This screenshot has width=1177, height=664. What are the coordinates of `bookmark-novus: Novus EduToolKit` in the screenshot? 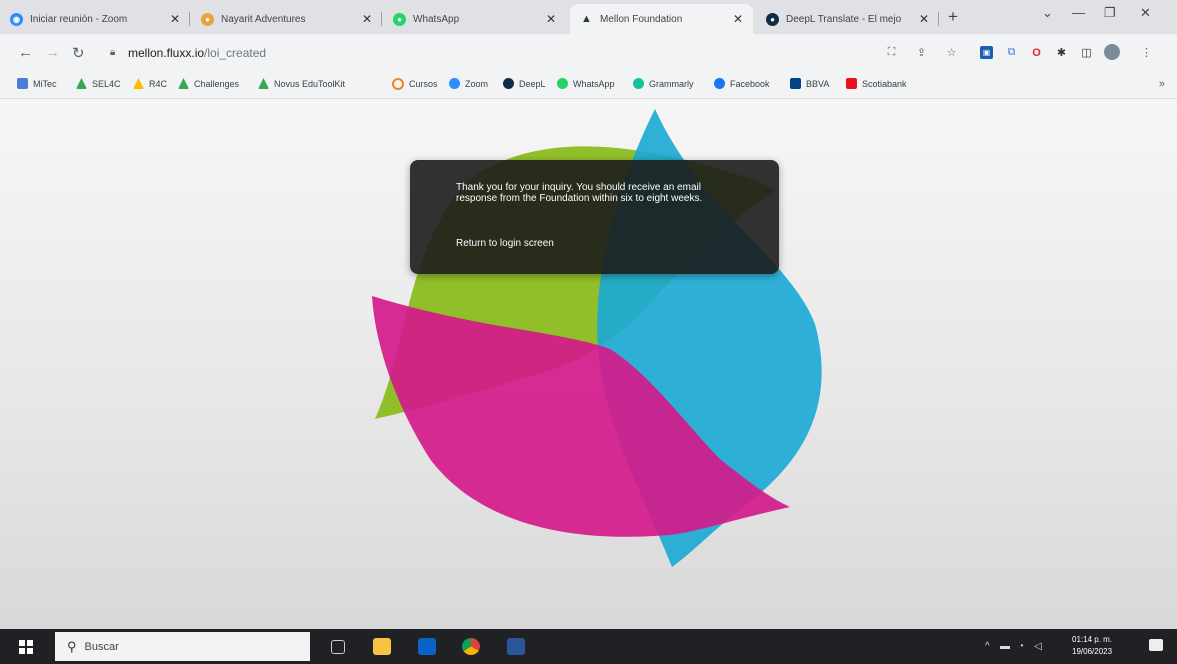 It's located at (301, 83).